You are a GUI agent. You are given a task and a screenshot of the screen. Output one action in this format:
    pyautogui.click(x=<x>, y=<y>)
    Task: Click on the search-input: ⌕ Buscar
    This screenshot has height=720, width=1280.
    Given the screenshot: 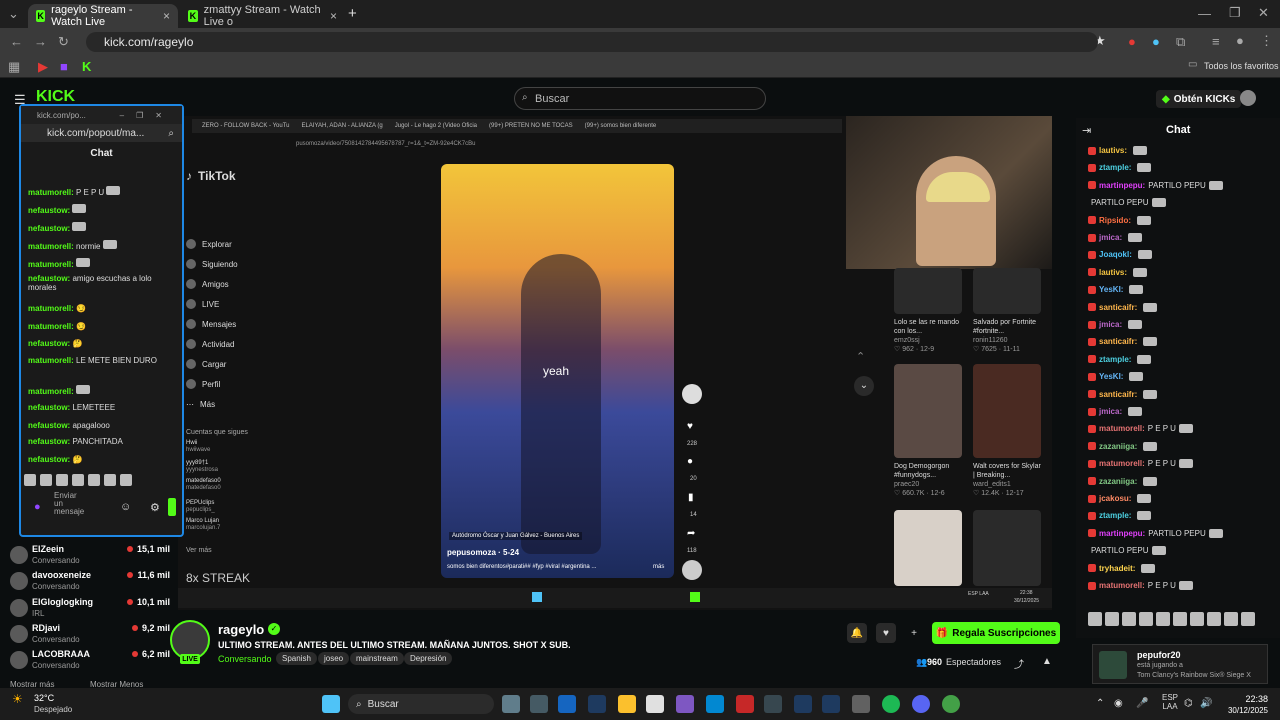 What is the action you would take?
    pyautogui.click(x=640, y=98)
    